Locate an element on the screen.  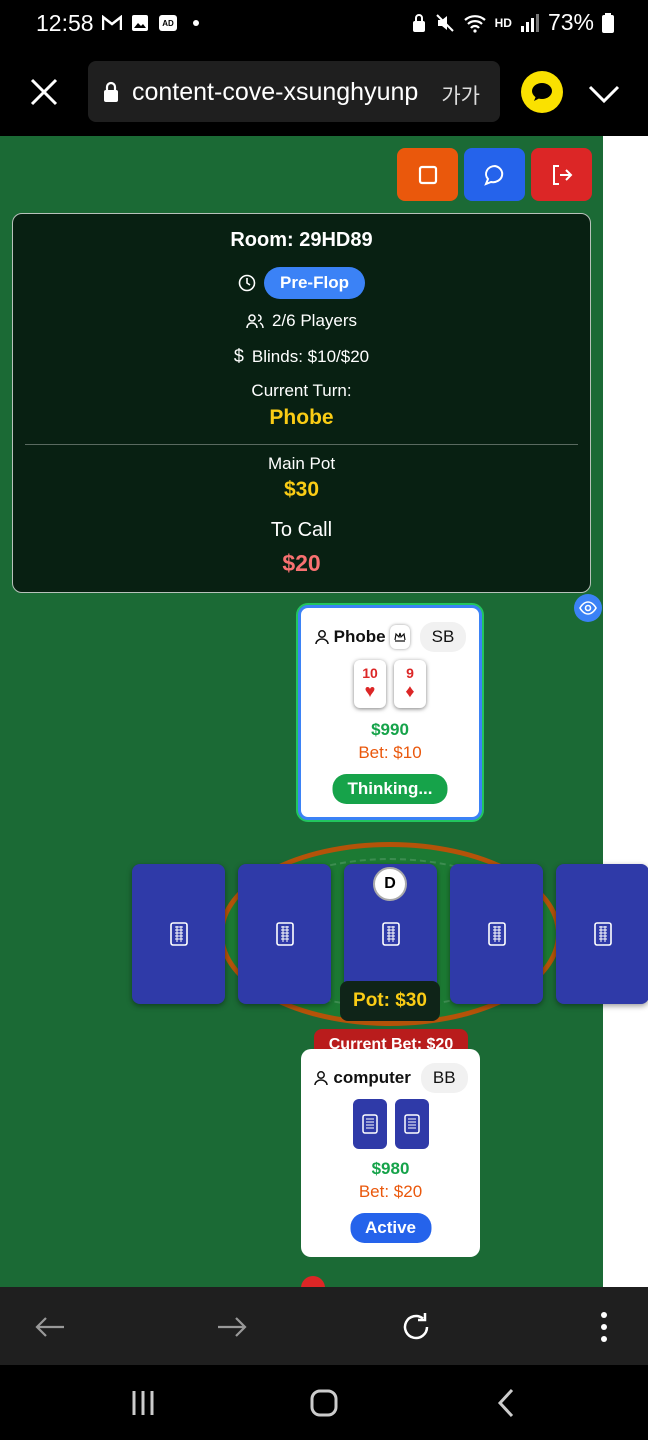
gmail-icon is located at coordinates (112, 23).